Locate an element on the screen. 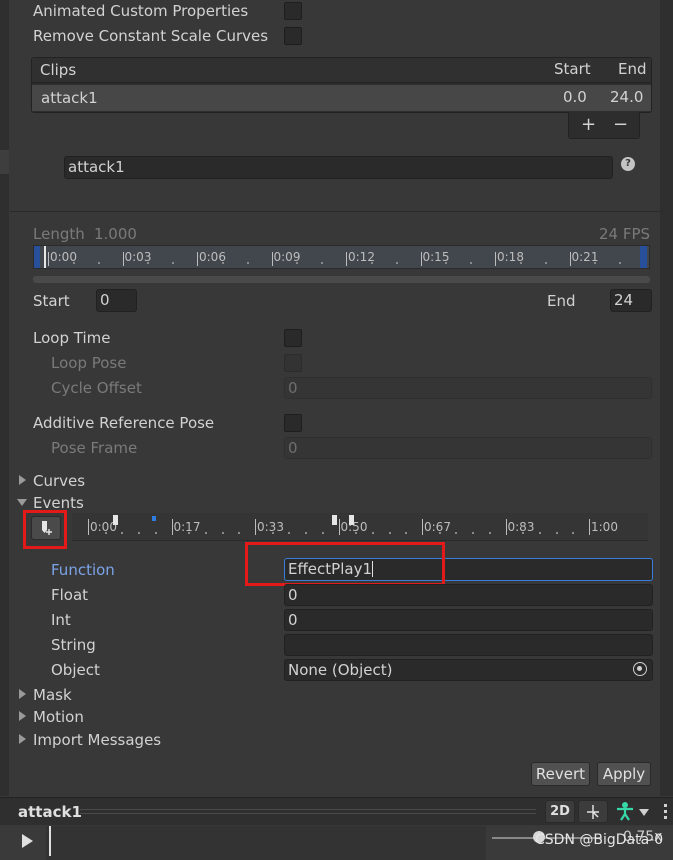  events-ruler-tick-label: 1:00 is located at coordinates (604, 527).